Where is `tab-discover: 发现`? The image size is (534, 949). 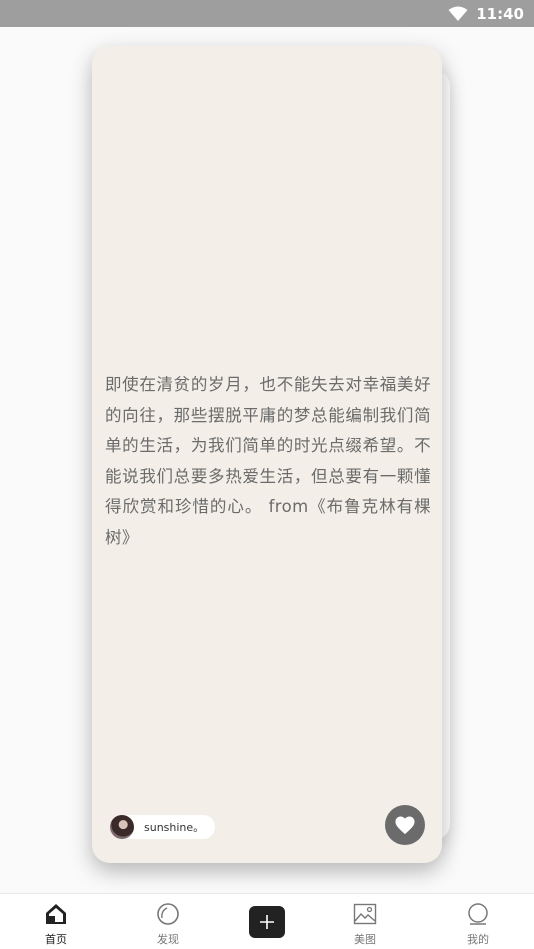
tab-discover: 发现 is located at coordinates (168, 921).